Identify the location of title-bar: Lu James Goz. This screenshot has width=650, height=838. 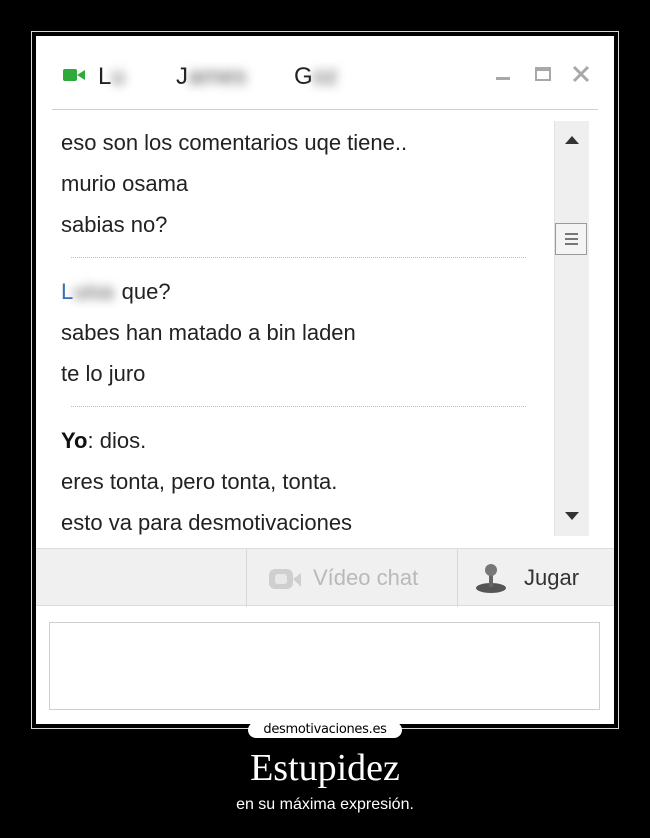
(325, 73).